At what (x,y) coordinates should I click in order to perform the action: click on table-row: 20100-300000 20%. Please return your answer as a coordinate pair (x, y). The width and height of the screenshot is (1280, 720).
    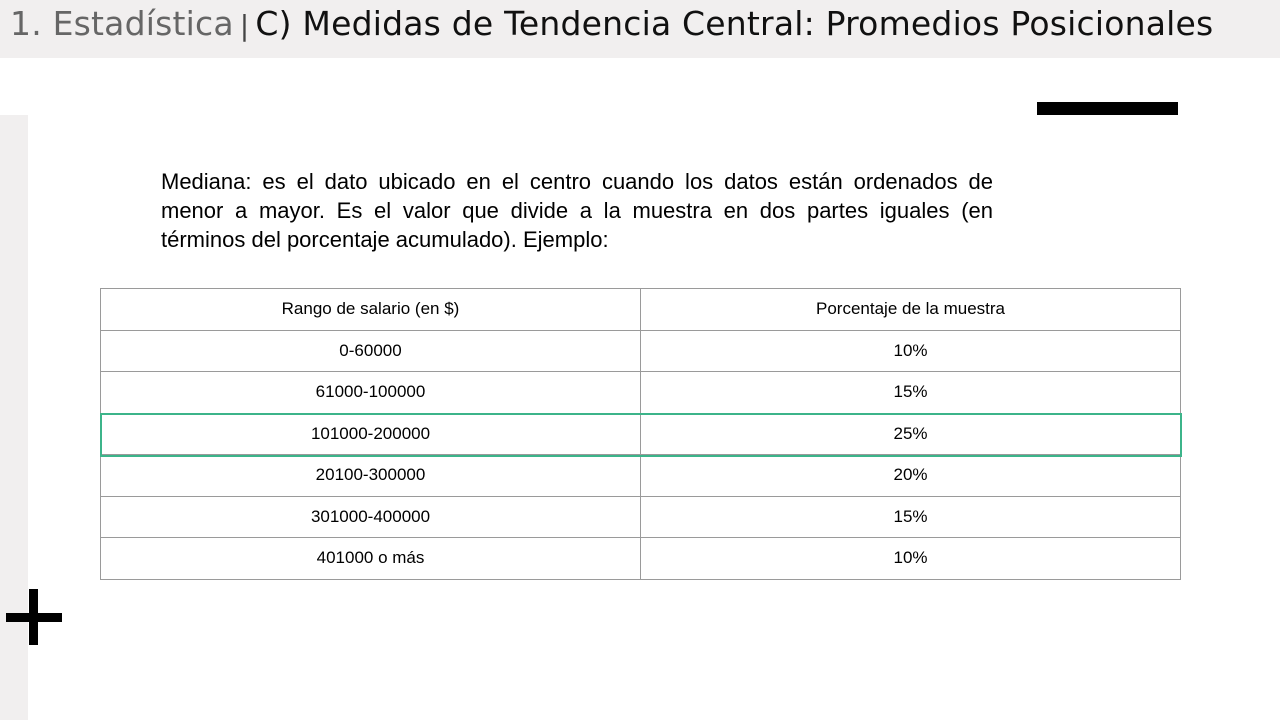
    Looking at the image, I should click on (640, 475).